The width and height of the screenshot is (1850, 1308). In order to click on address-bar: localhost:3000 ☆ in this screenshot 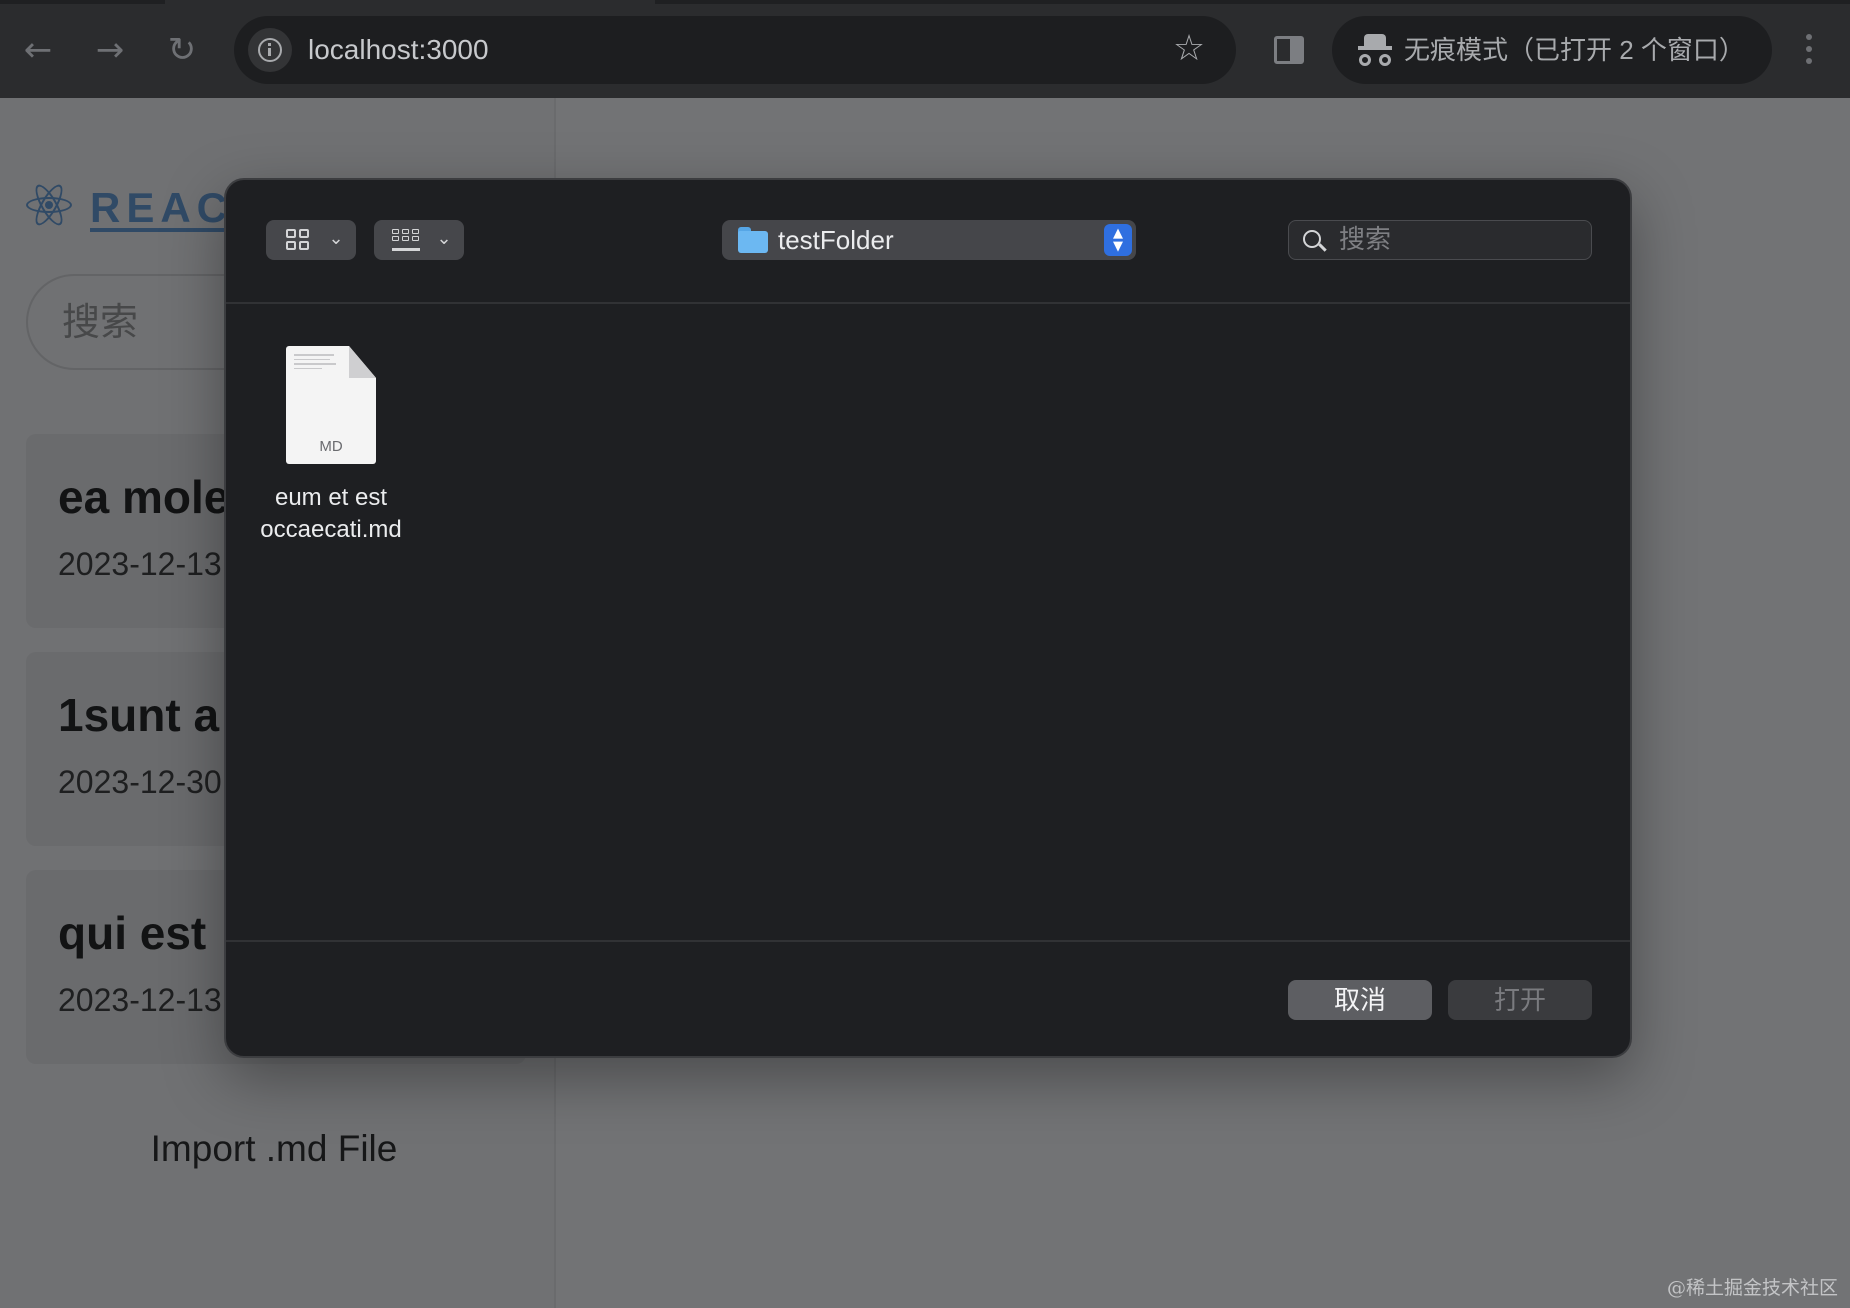, I will do `click(735, 50)`.